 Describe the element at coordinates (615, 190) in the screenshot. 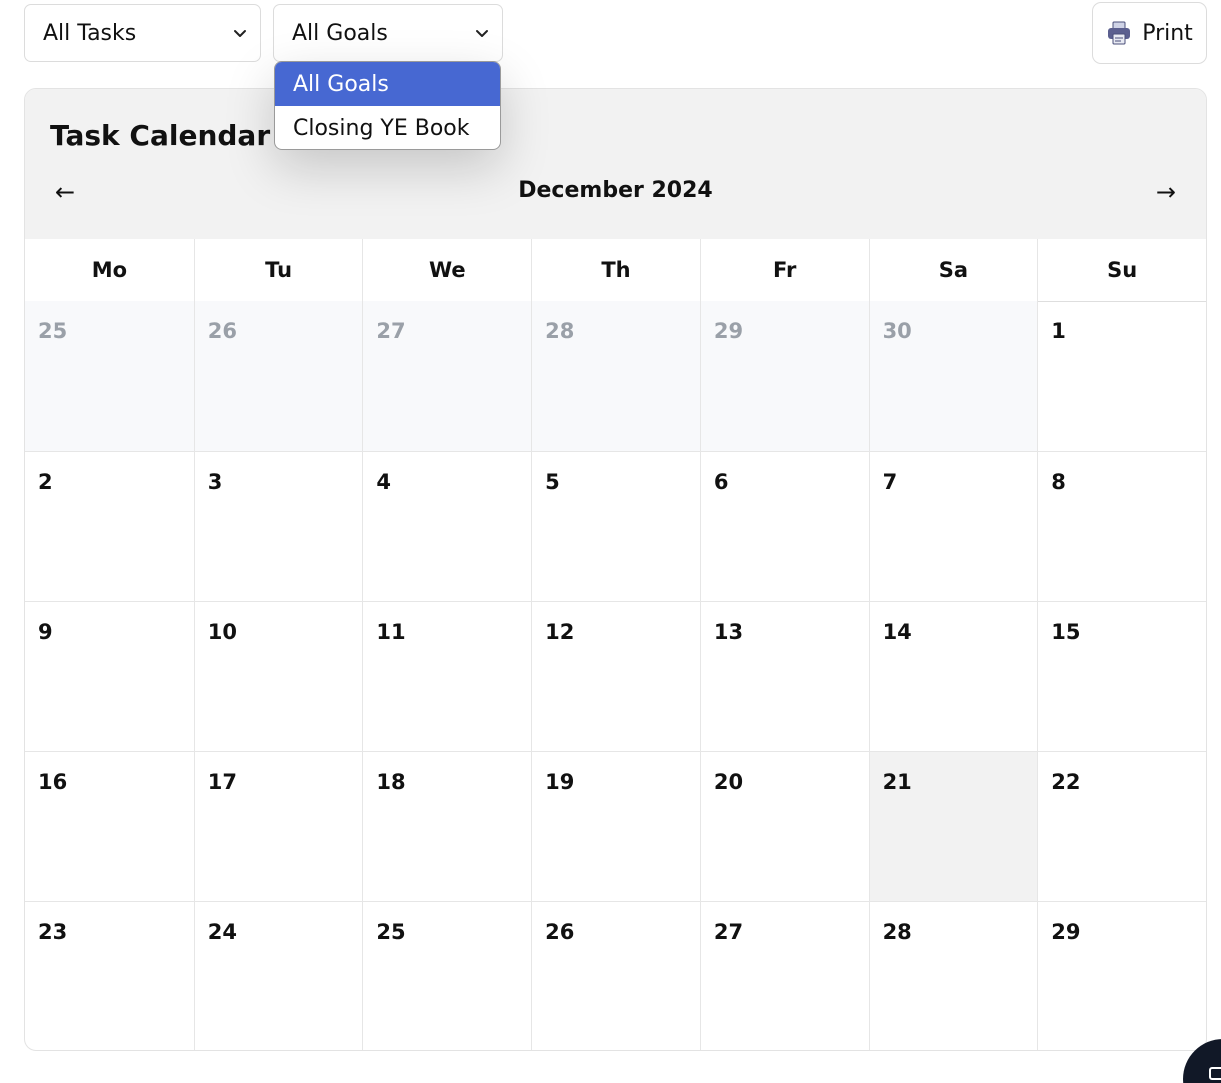

I see `month-label: December 2024` at that location.